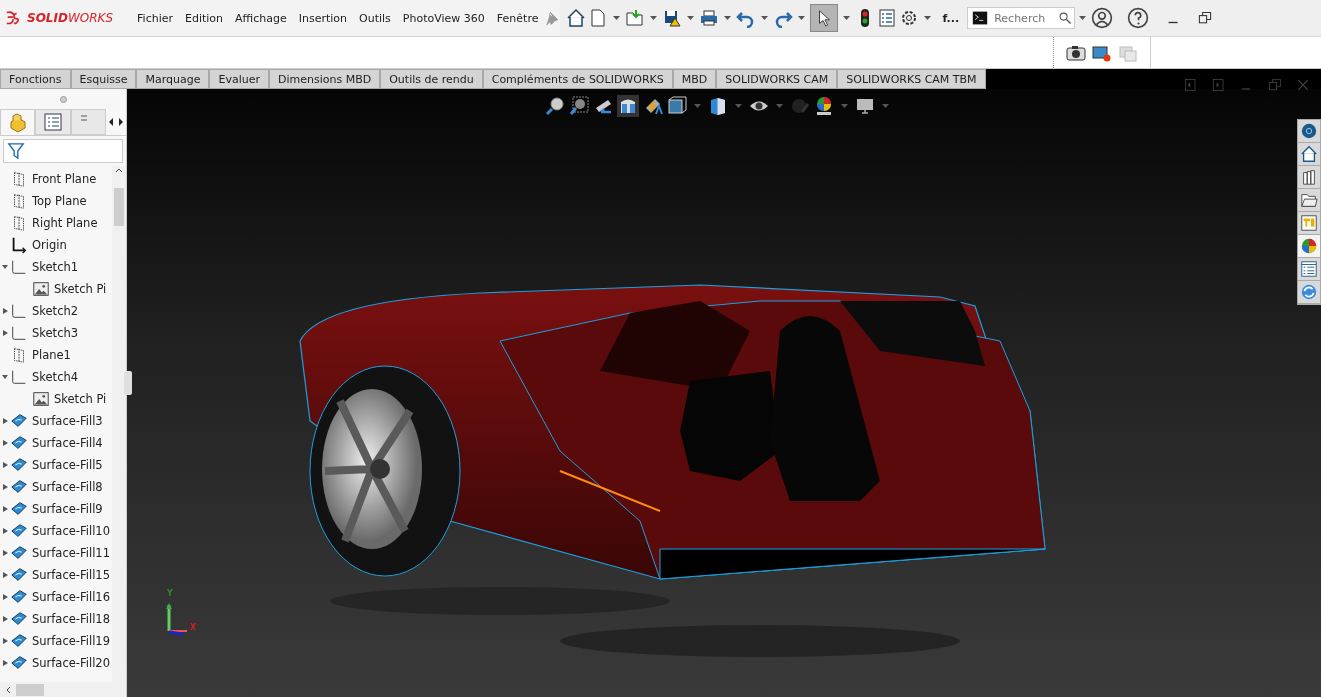 The width and height of the screenshot is (1321, 697). What do you see at coordinates (71, 641) in the screenshot?
I see `tree-item: Surface-Fill19` at bounding box center [71, 641].